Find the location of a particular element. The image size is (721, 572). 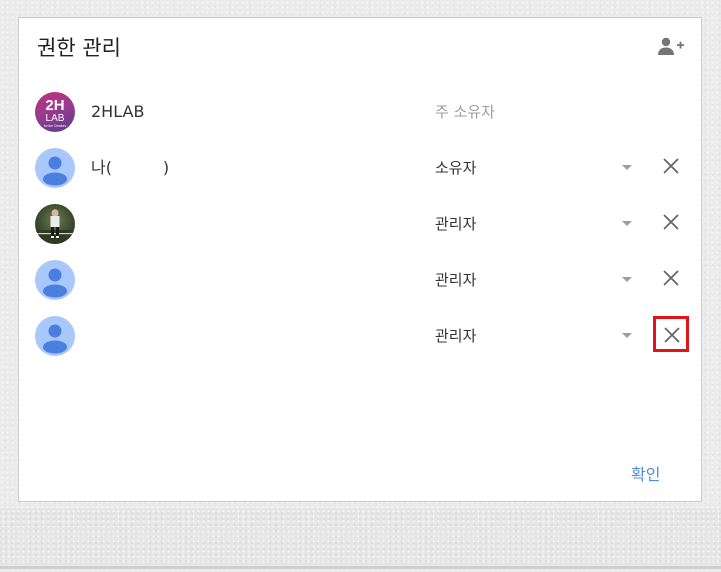

dialog-title: 권한 관리 is located at coordinates (79, 48).